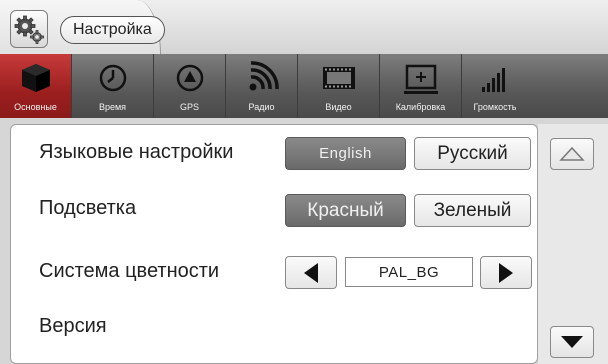 Image resolution: width=608 pixels, height=364 pixels. I want to click on color-system-value: PAL_BG, so click(409, 272).